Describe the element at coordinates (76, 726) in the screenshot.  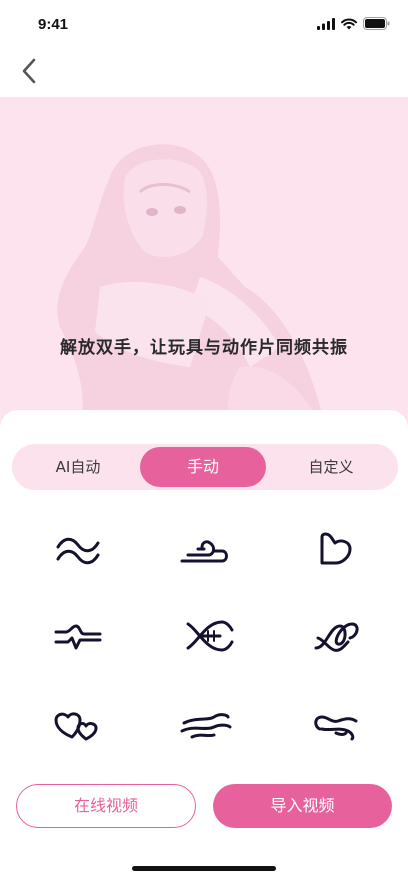
I see `double-heart-pattern-icon` at that location.